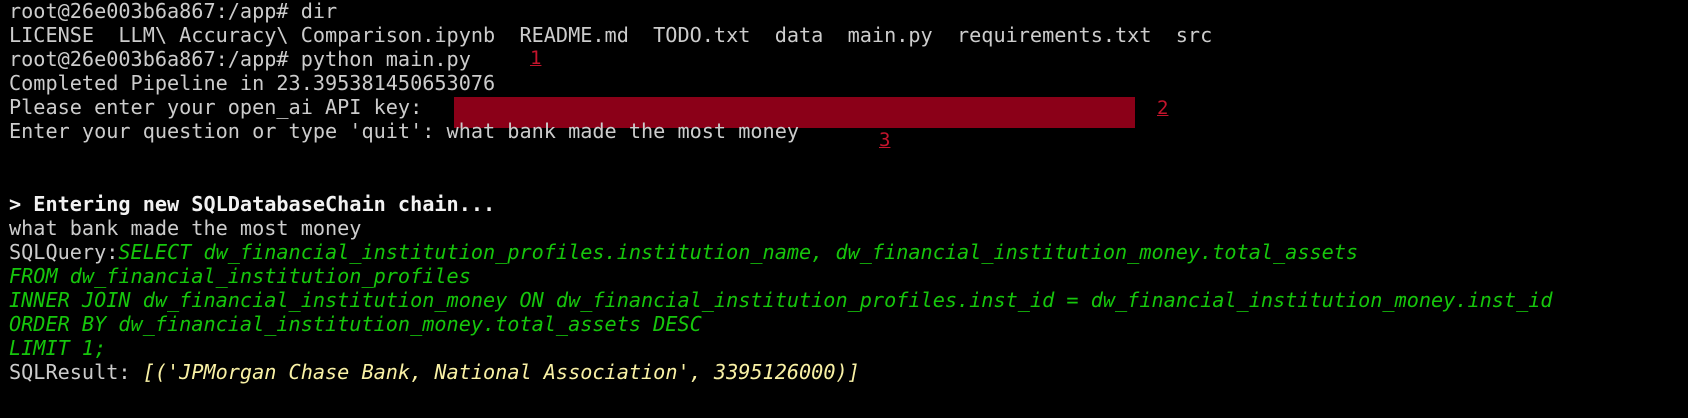  I want to click on annotation-marker-1: 1, so click(536, 58).